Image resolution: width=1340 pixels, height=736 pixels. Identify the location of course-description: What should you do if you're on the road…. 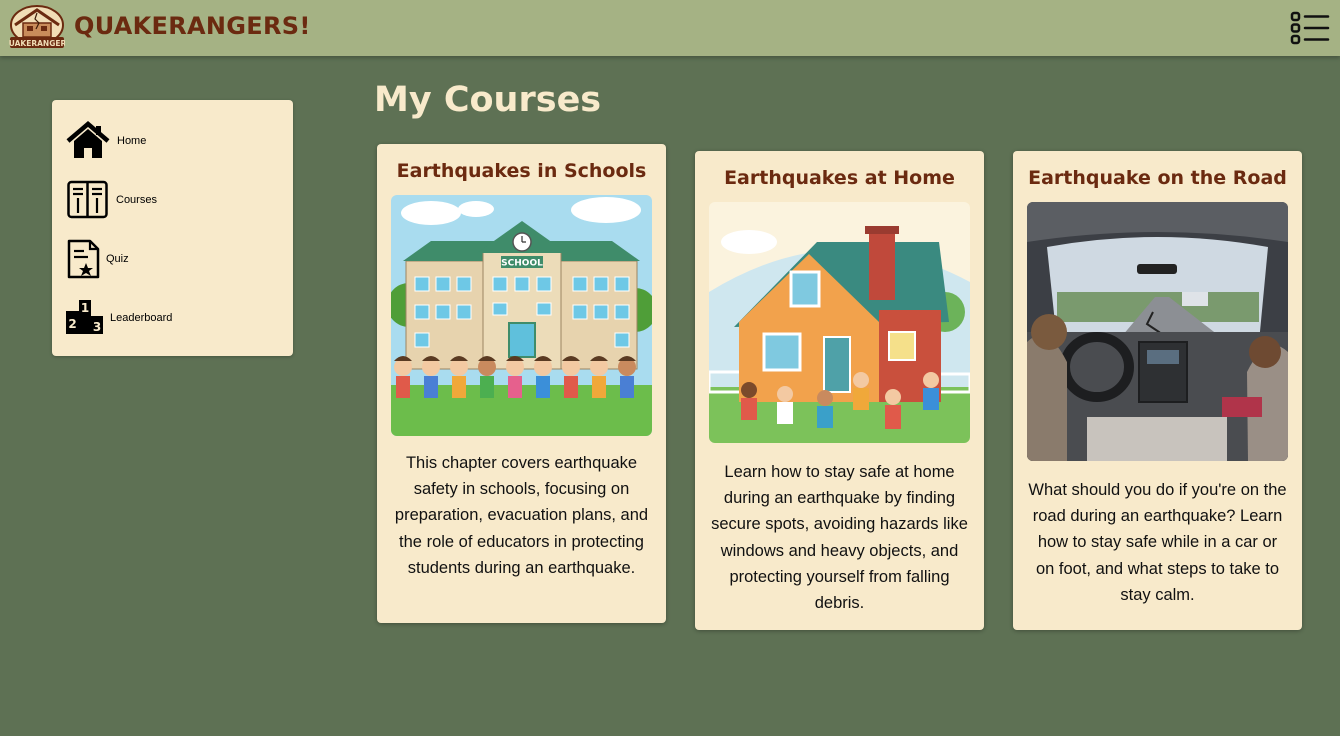
(1157, 542).